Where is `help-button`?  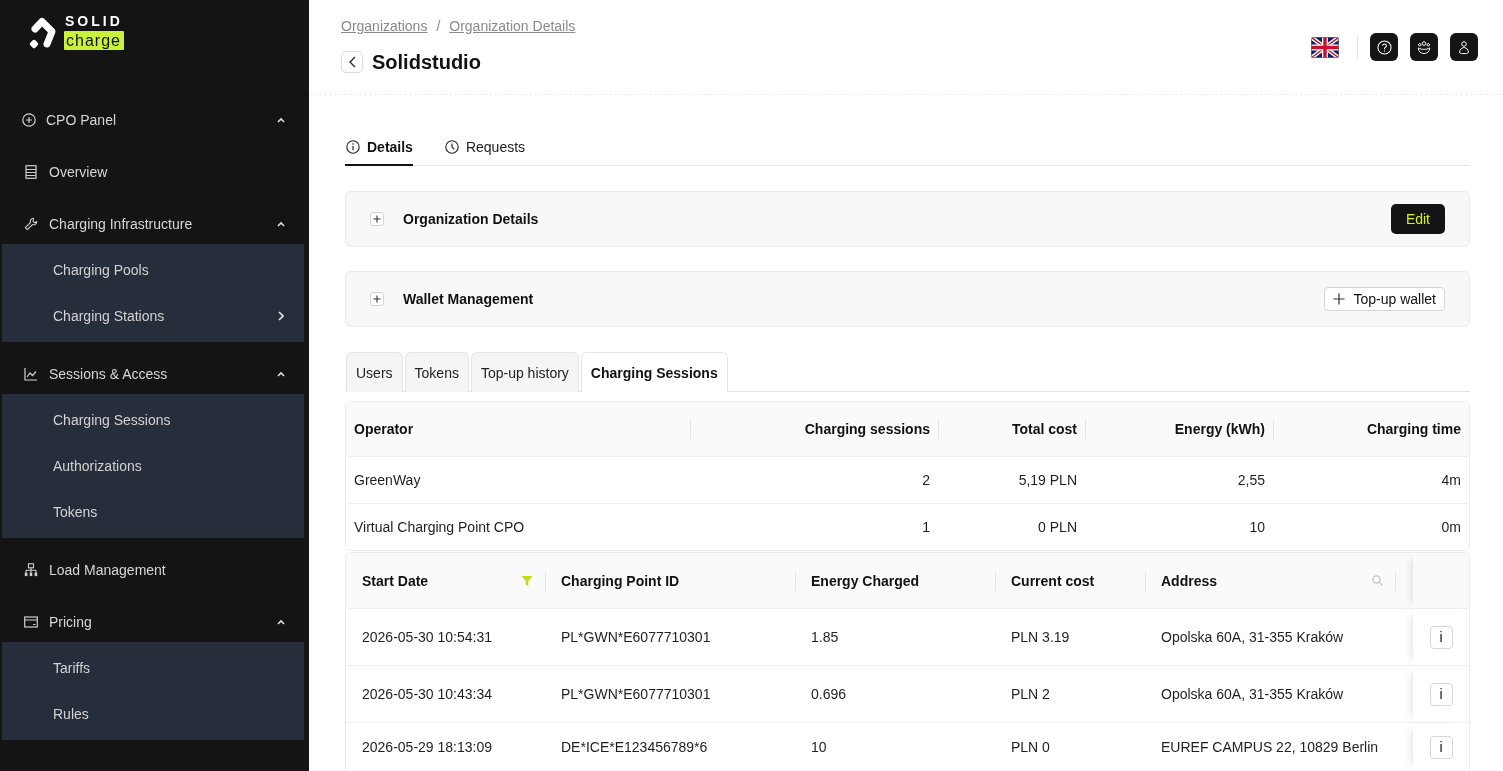 help-button is located at coordinates (1384, 47).